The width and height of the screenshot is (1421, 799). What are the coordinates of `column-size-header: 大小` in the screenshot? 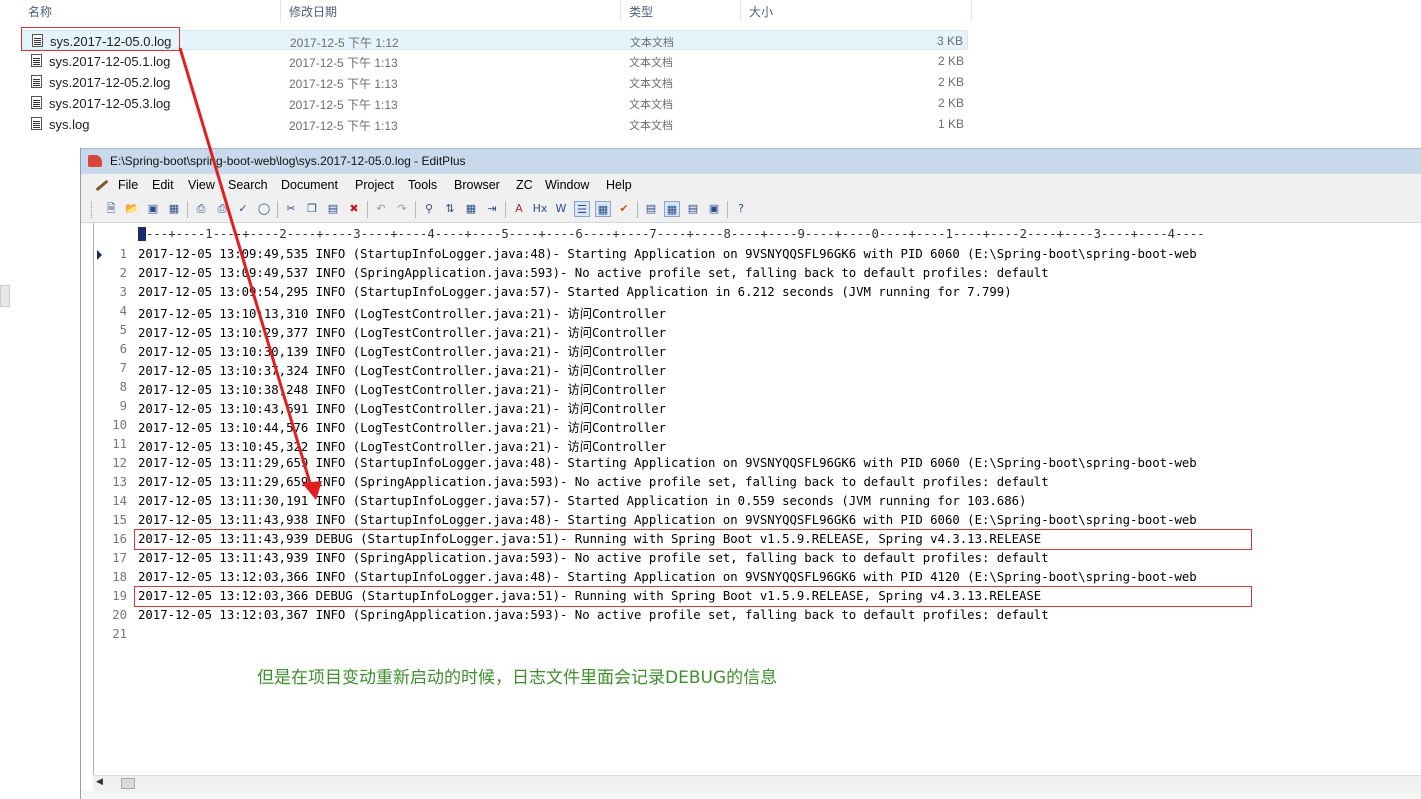 It's located at (761, 11).